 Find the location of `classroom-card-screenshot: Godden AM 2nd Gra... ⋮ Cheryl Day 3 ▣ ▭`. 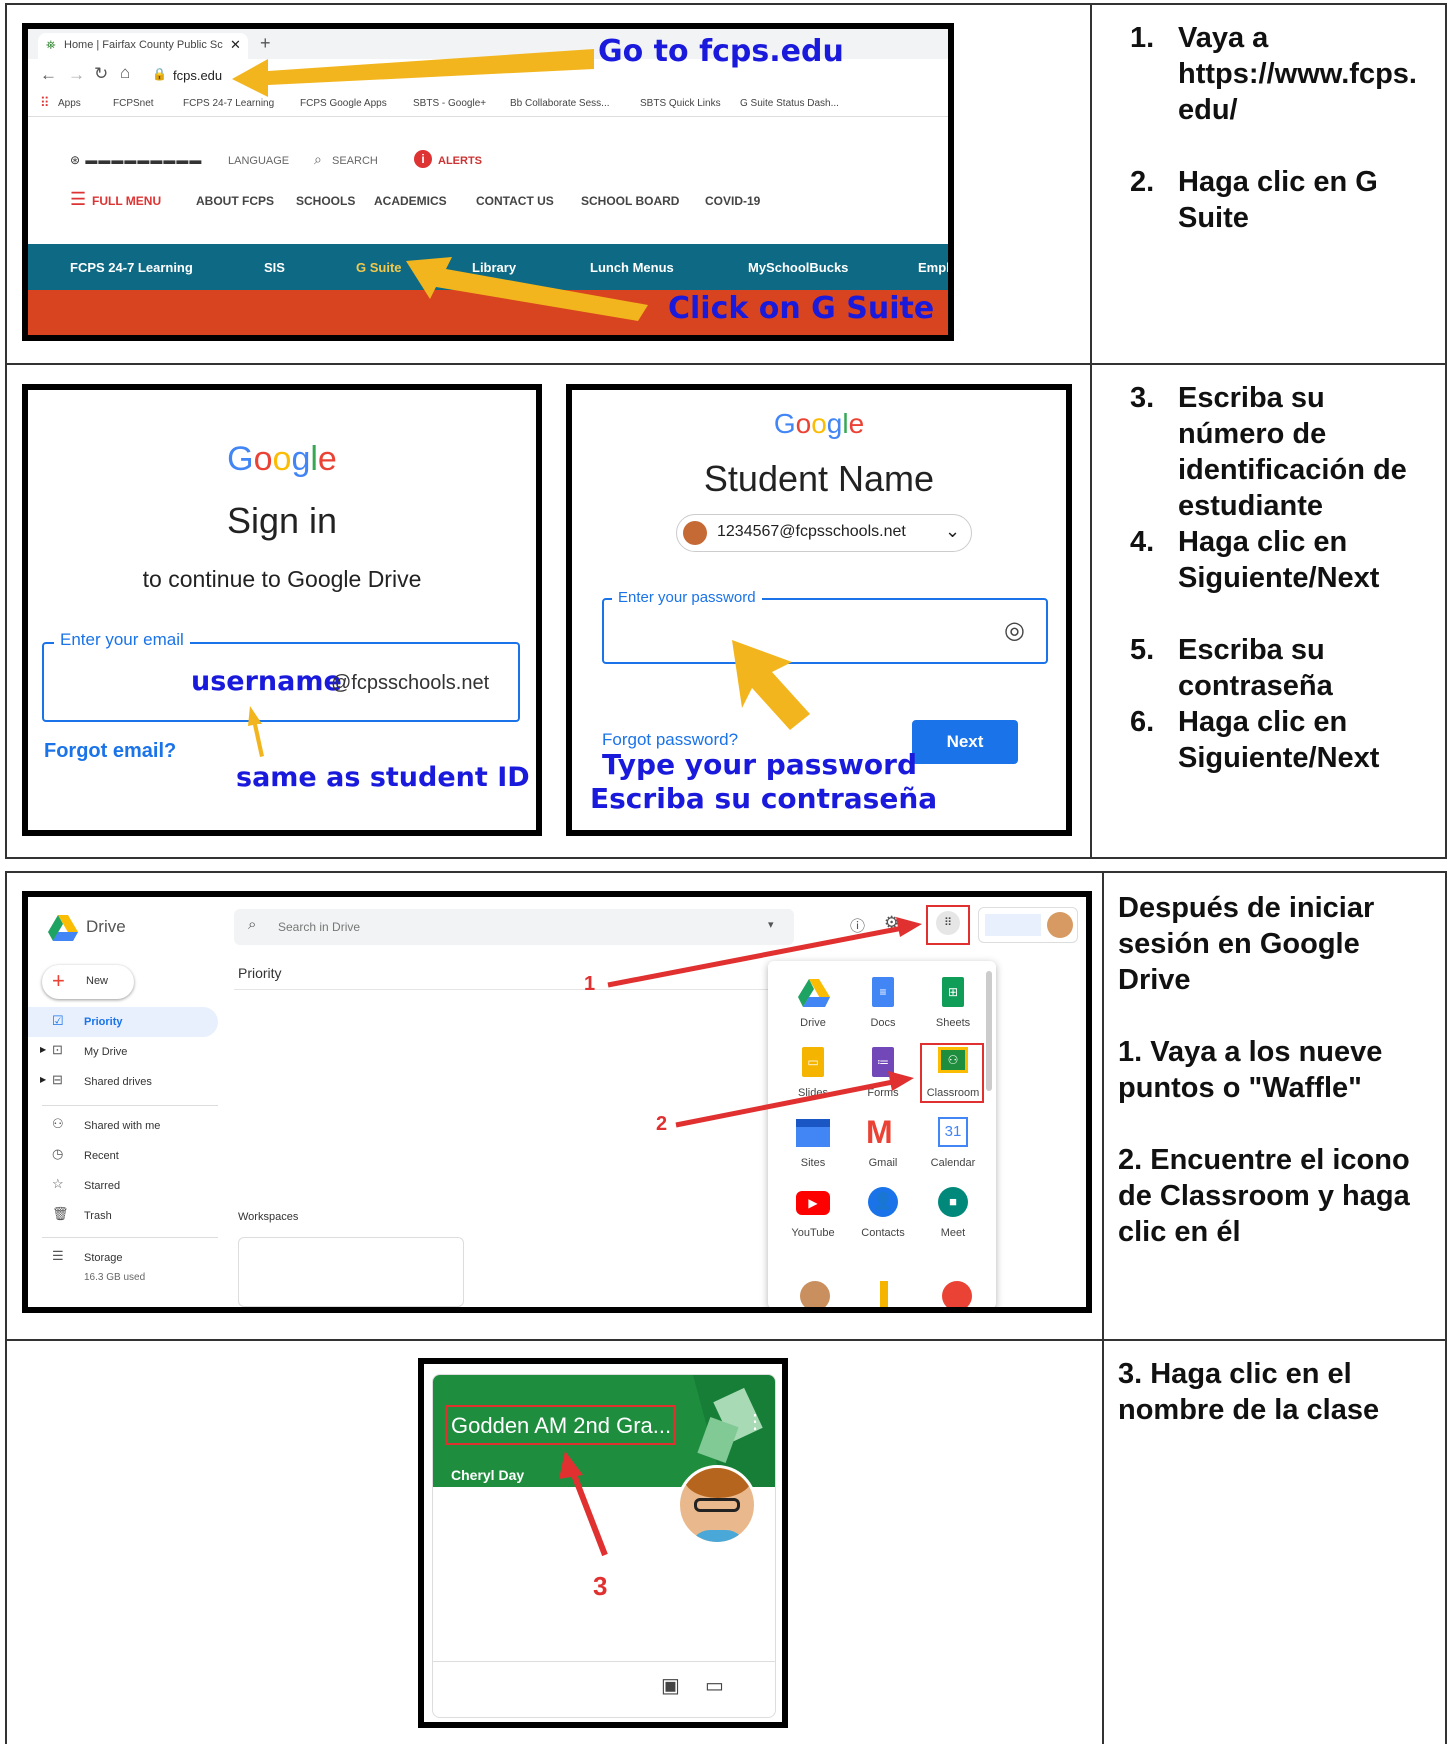

classroom-card-screenshot: Godden AM 2nd Gra... ⋮ Cheryl Day 3 ▣ ▭ is located at coordinates (603, 1543).